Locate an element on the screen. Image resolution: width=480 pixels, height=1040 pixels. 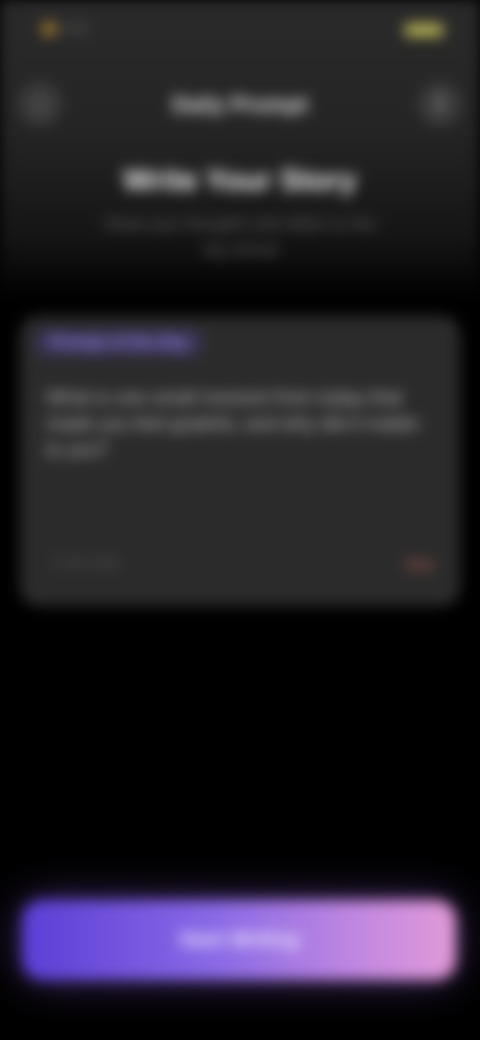
start-writing-button: Start Writing is located at coordinates (239, 940).